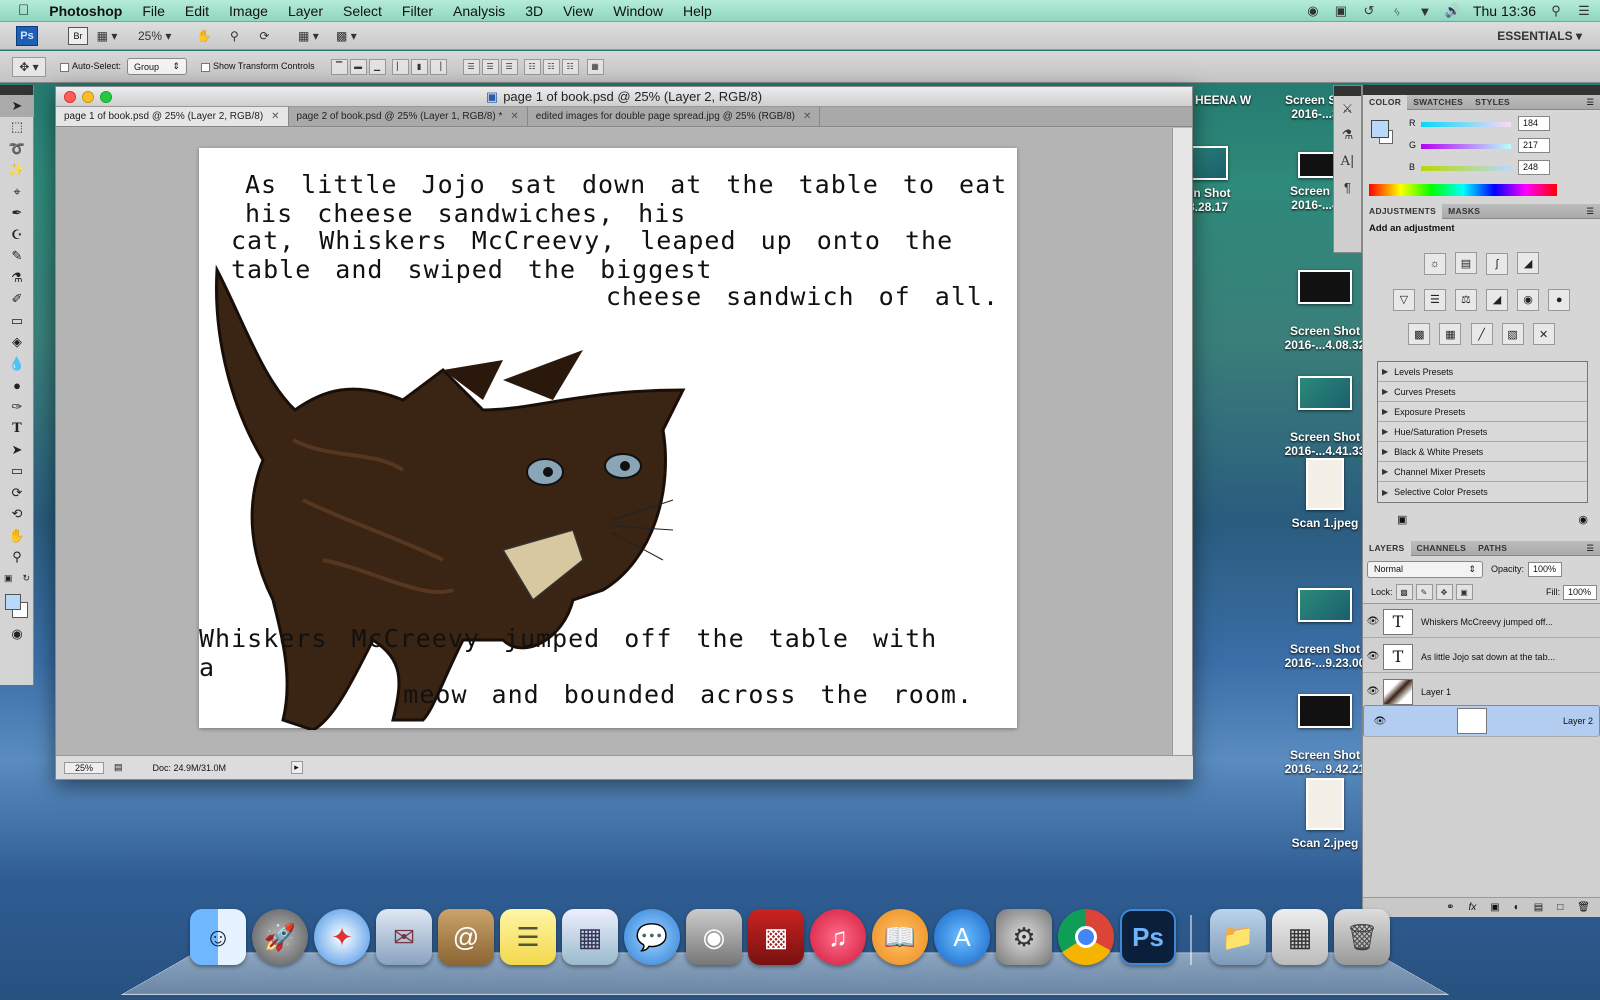  I want to click on lock-position-icon: ✥, so click(1444, 592).